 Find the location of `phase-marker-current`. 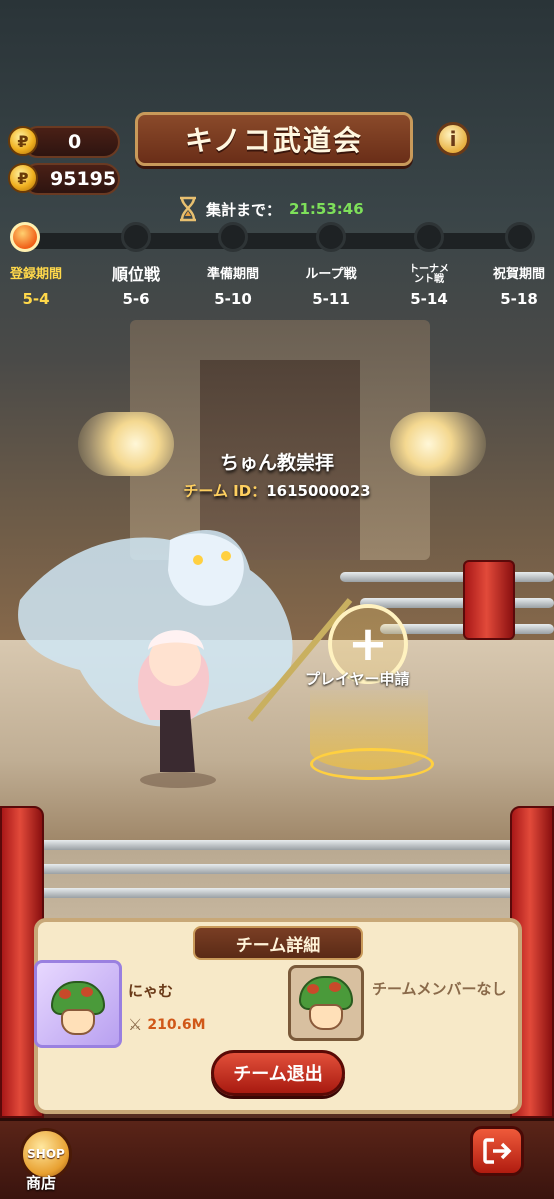

phase-marker-current is located at coordinates (25, 237).